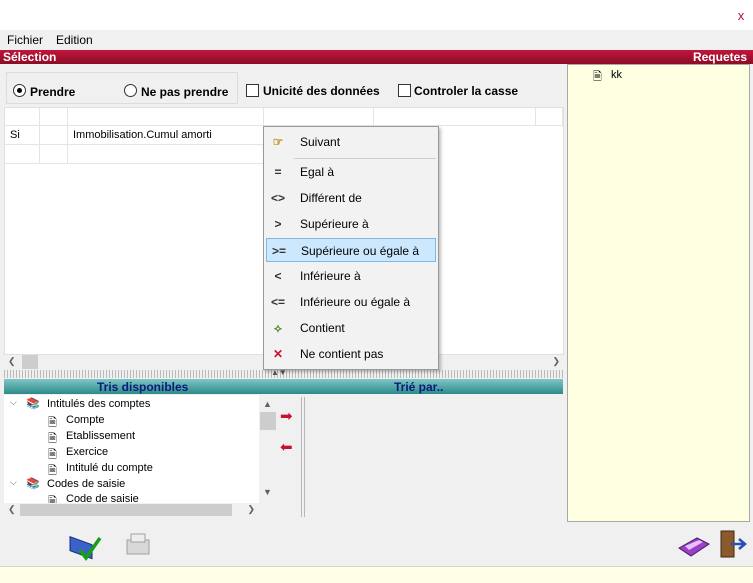  What do you see at coordinates (286, 447) in the screenshot?
I see `left-arrow-icon: ⬅` at bounding box center [286, 447].